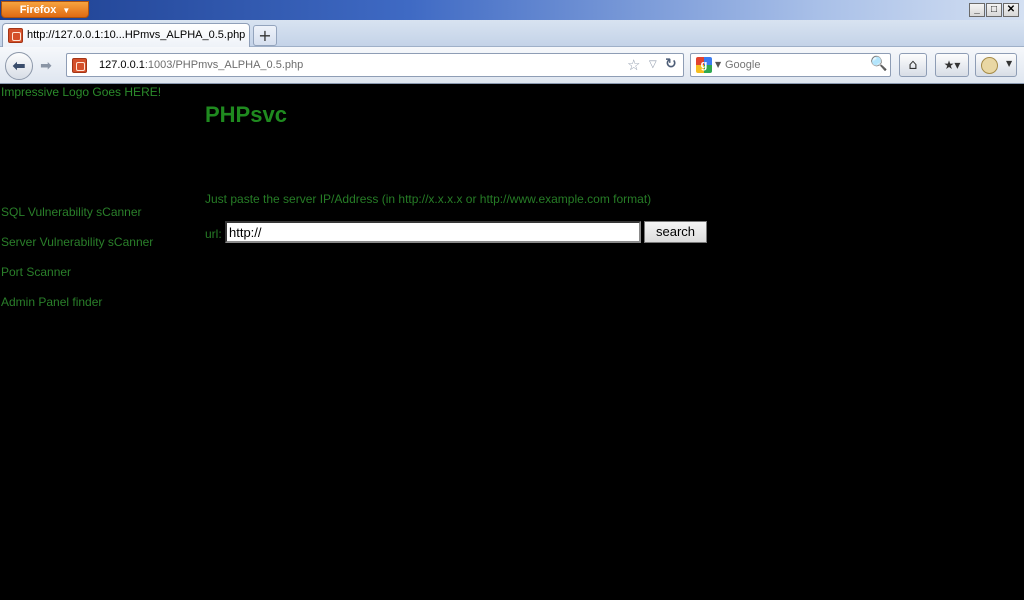 This screenshot has width=1024, height=600. What do you see at coordinates (704, 65) in the screenshot?
I see `google-logo-icon: g` at bounding box center [704, 65].